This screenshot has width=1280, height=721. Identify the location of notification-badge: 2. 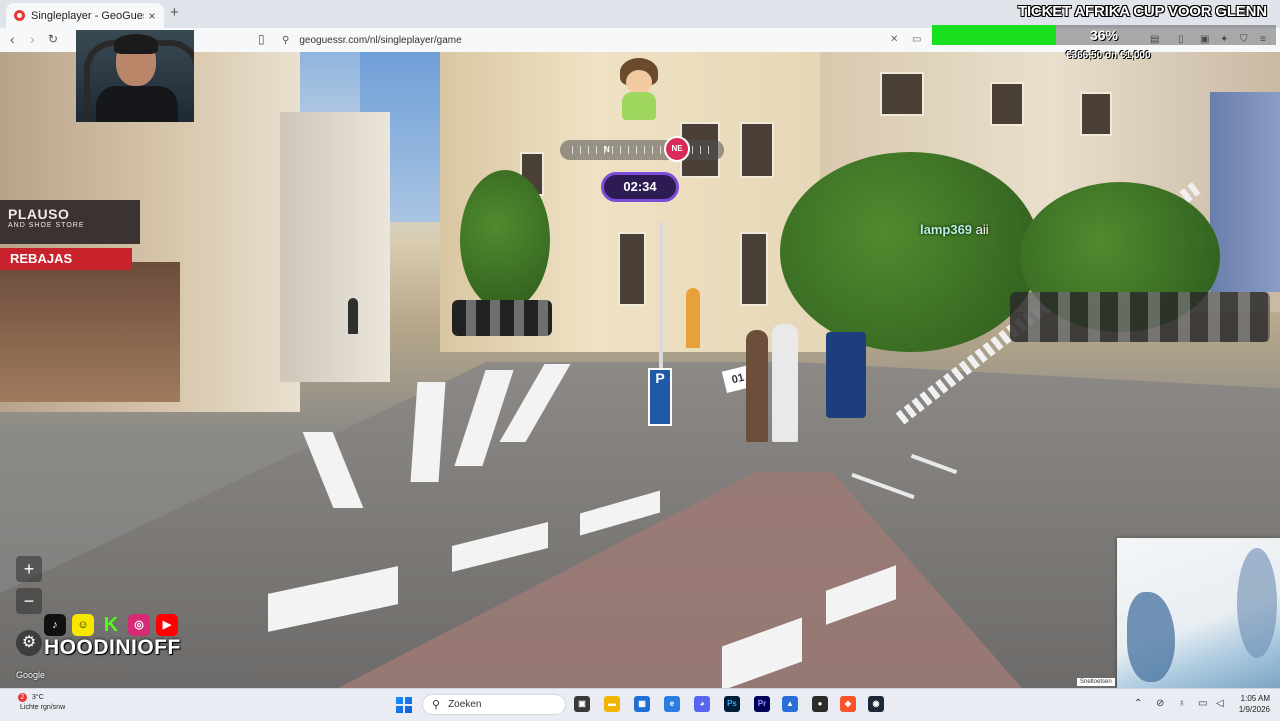
(22, 697).